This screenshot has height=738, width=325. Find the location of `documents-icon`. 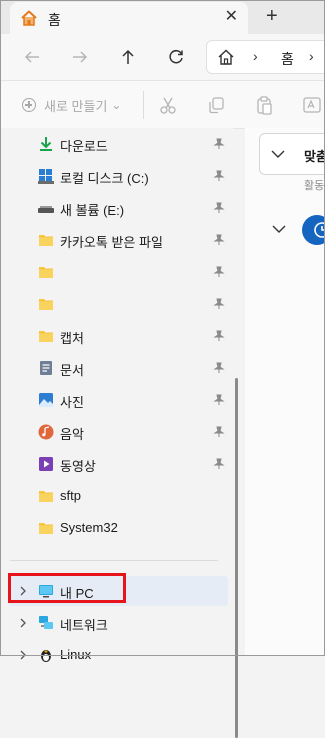

documents-icon is located at coordinates (46, 368).